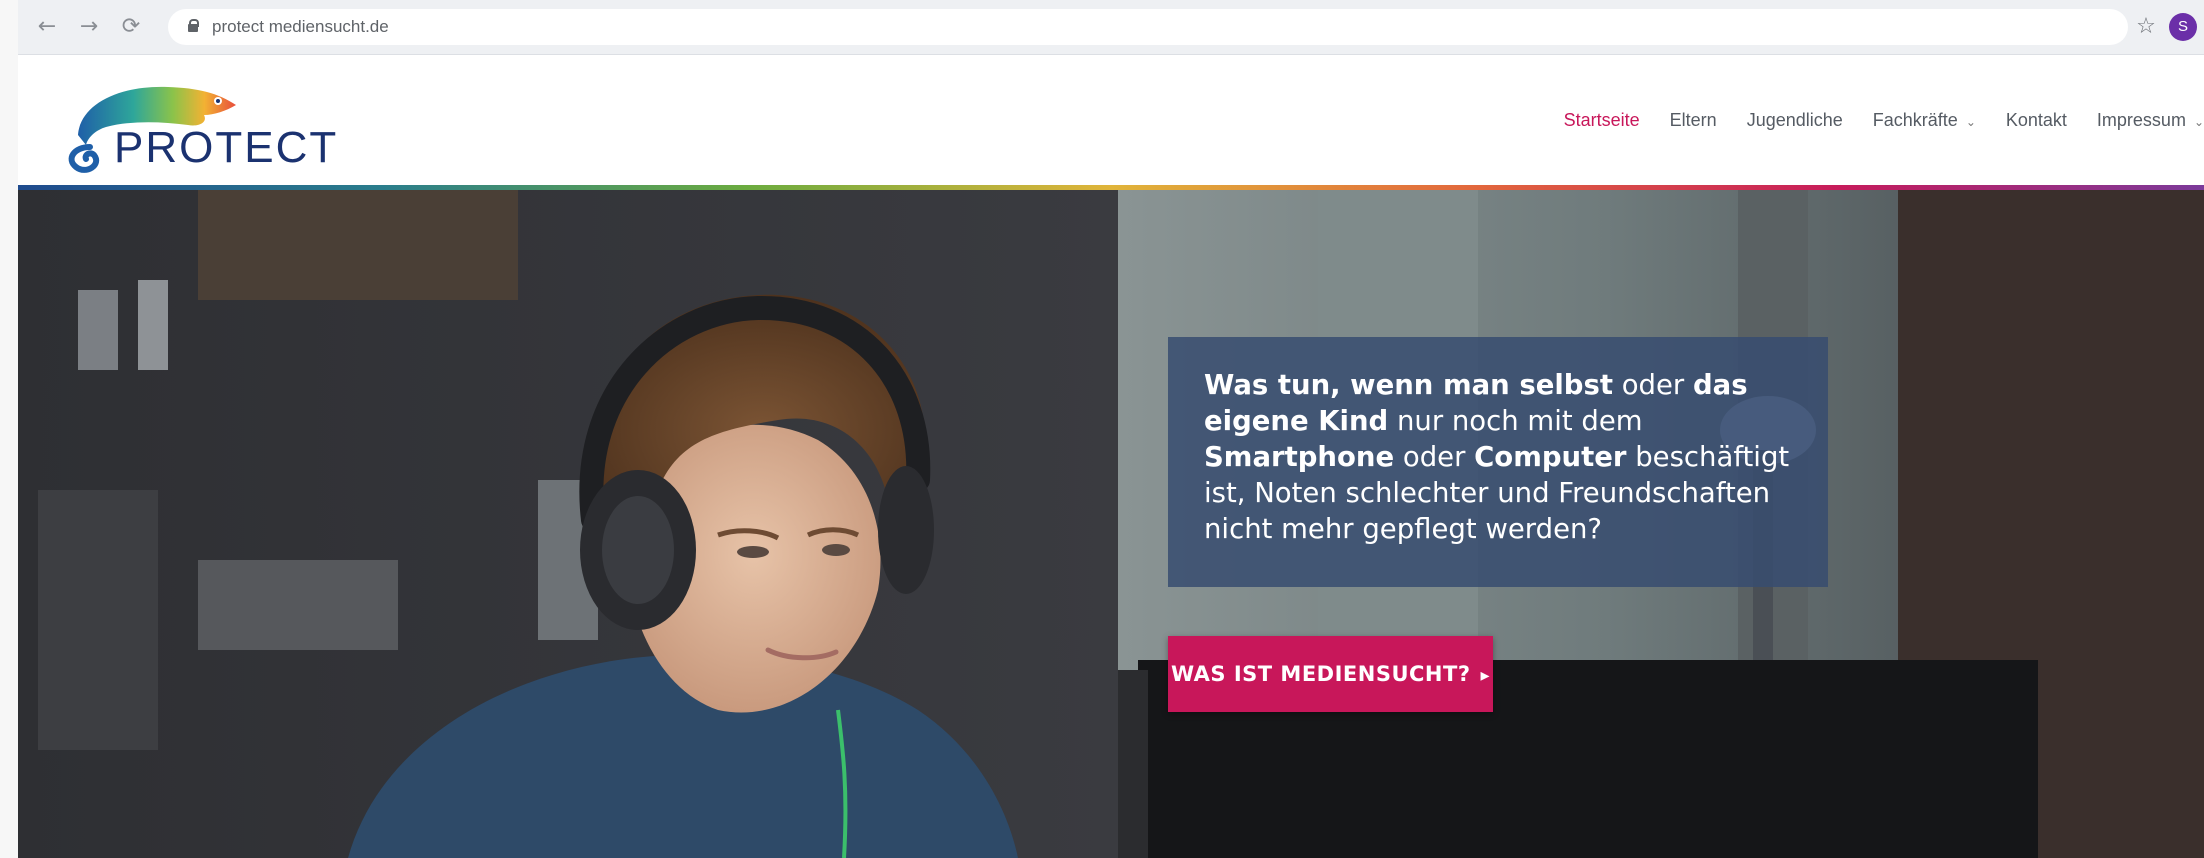  What do you see at coordinates (2036, 120) in the screenshot?
I see `nav-item-kontakt: Kontakt` at bounding box center [2036, 120].